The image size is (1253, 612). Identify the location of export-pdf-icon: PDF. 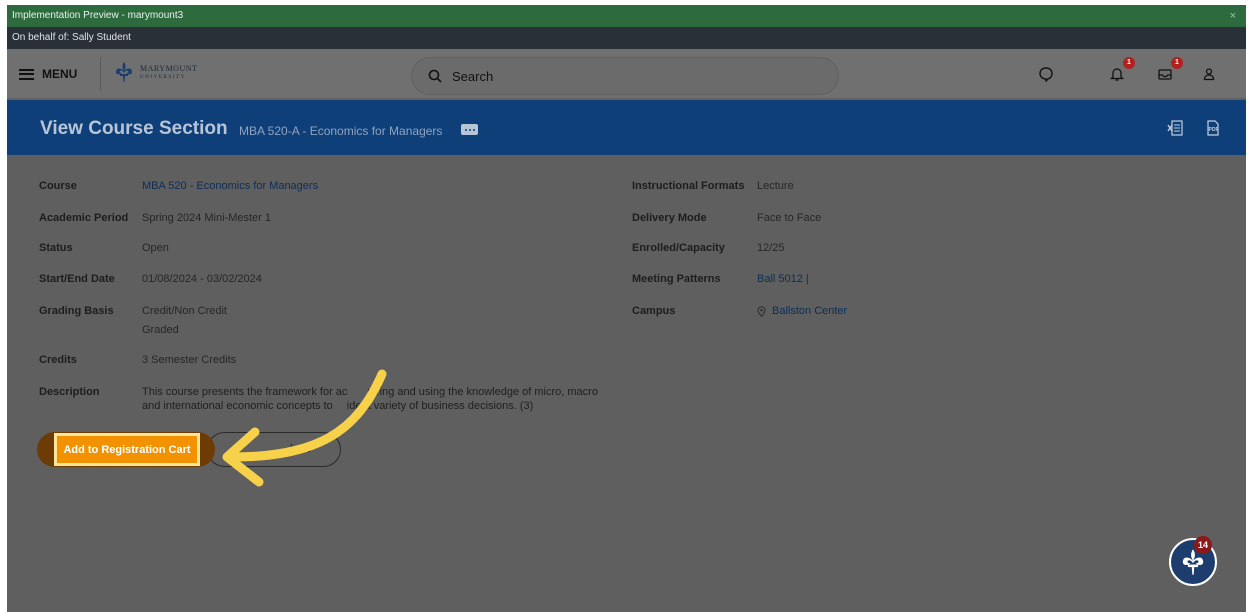
(1213, 128).